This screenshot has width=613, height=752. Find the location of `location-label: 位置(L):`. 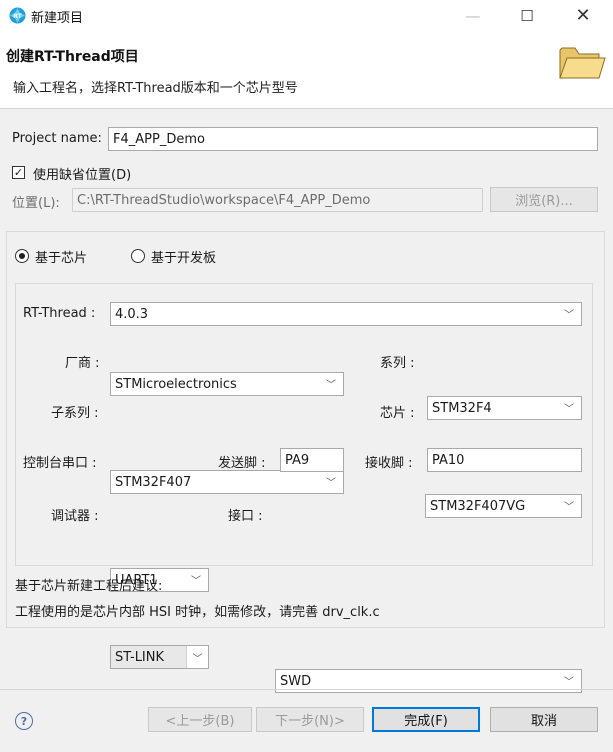

location-label: 位置(L): is located at coordinates (36, 203).